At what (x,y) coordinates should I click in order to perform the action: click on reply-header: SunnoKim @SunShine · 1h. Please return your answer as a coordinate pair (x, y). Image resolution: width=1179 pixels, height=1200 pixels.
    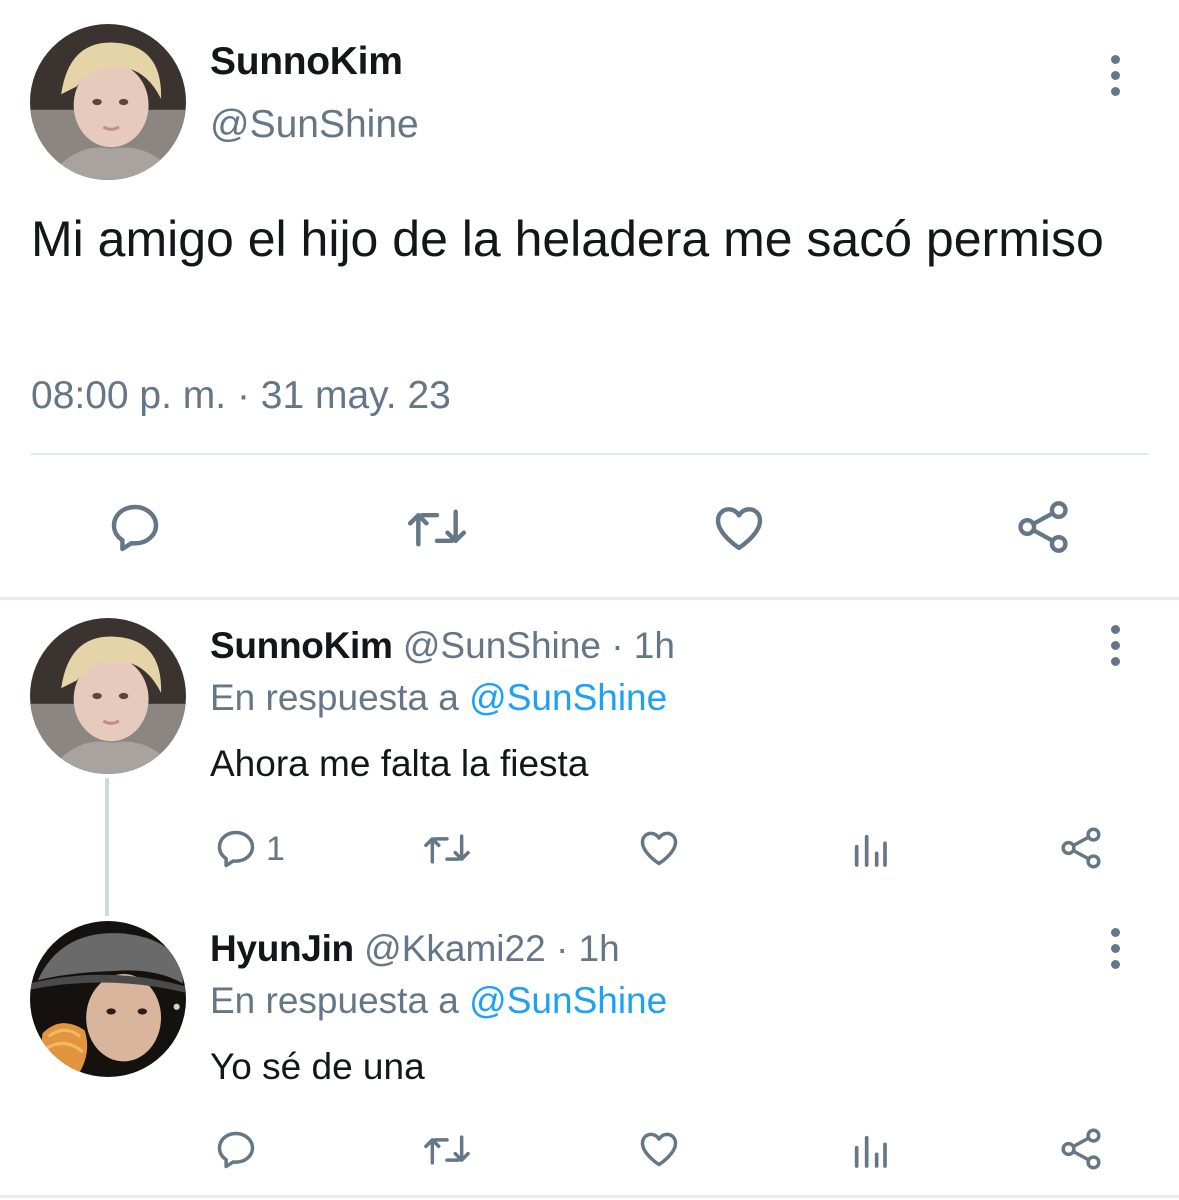
    Looking at the image, I should click on (442, 646).